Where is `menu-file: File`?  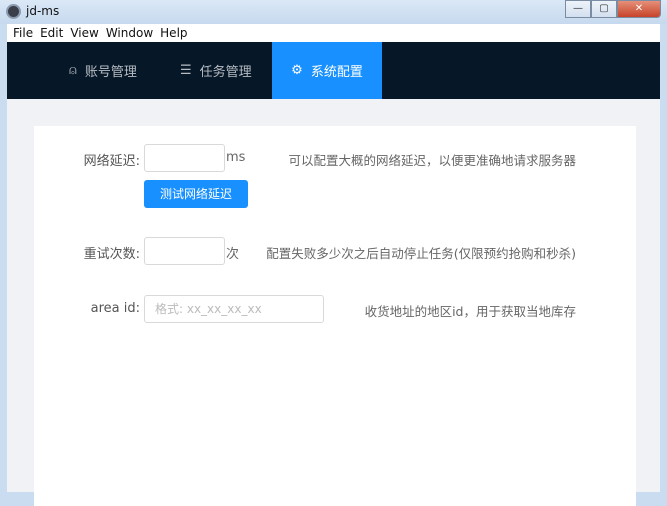
menu-file: File is located at coordinates (24, 33).